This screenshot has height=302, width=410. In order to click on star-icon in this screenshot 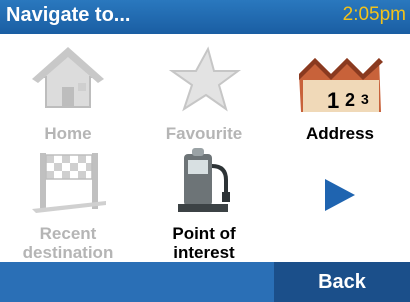, I will do `click(204, 80)`.